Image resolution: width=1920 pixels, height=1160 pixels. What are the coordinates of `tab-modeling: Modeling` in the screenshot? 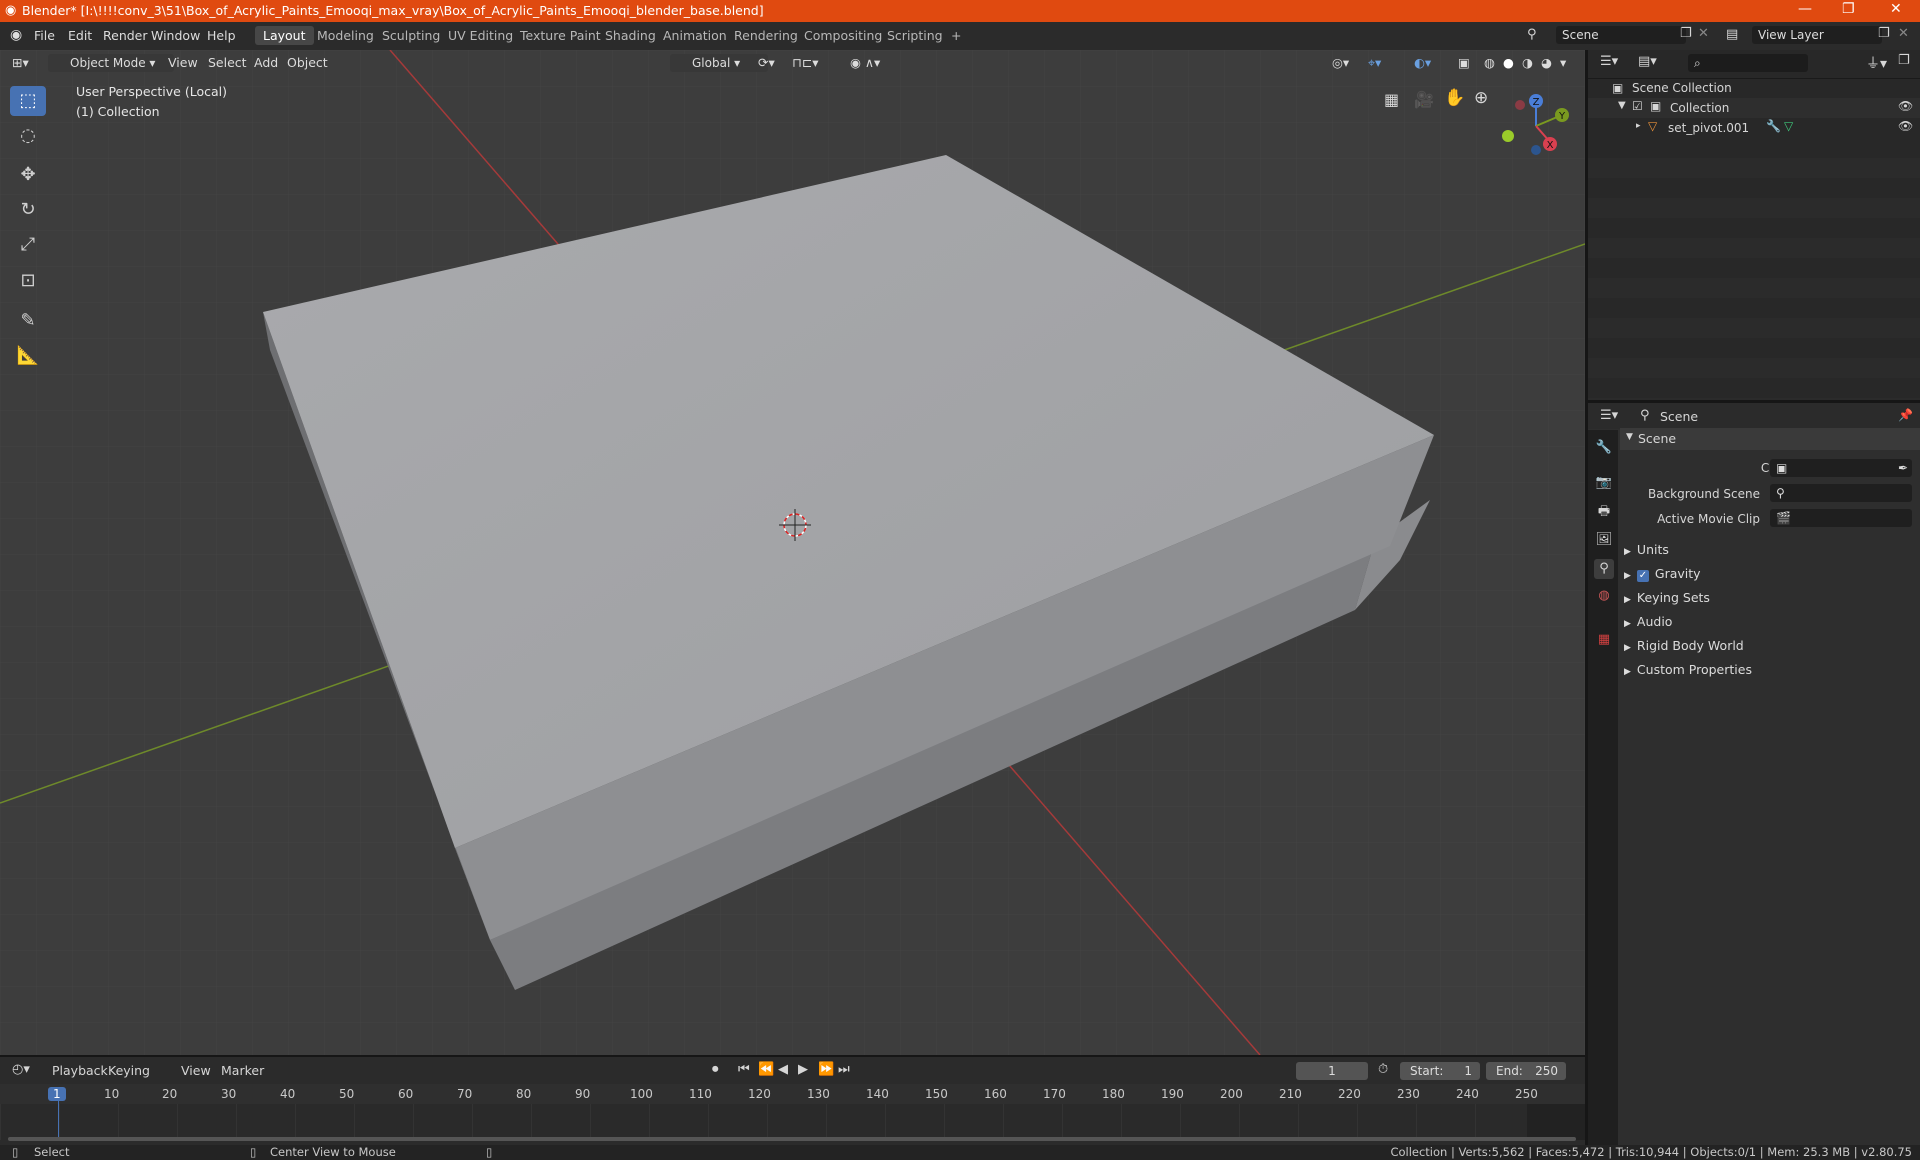 It's located at (345, 35).